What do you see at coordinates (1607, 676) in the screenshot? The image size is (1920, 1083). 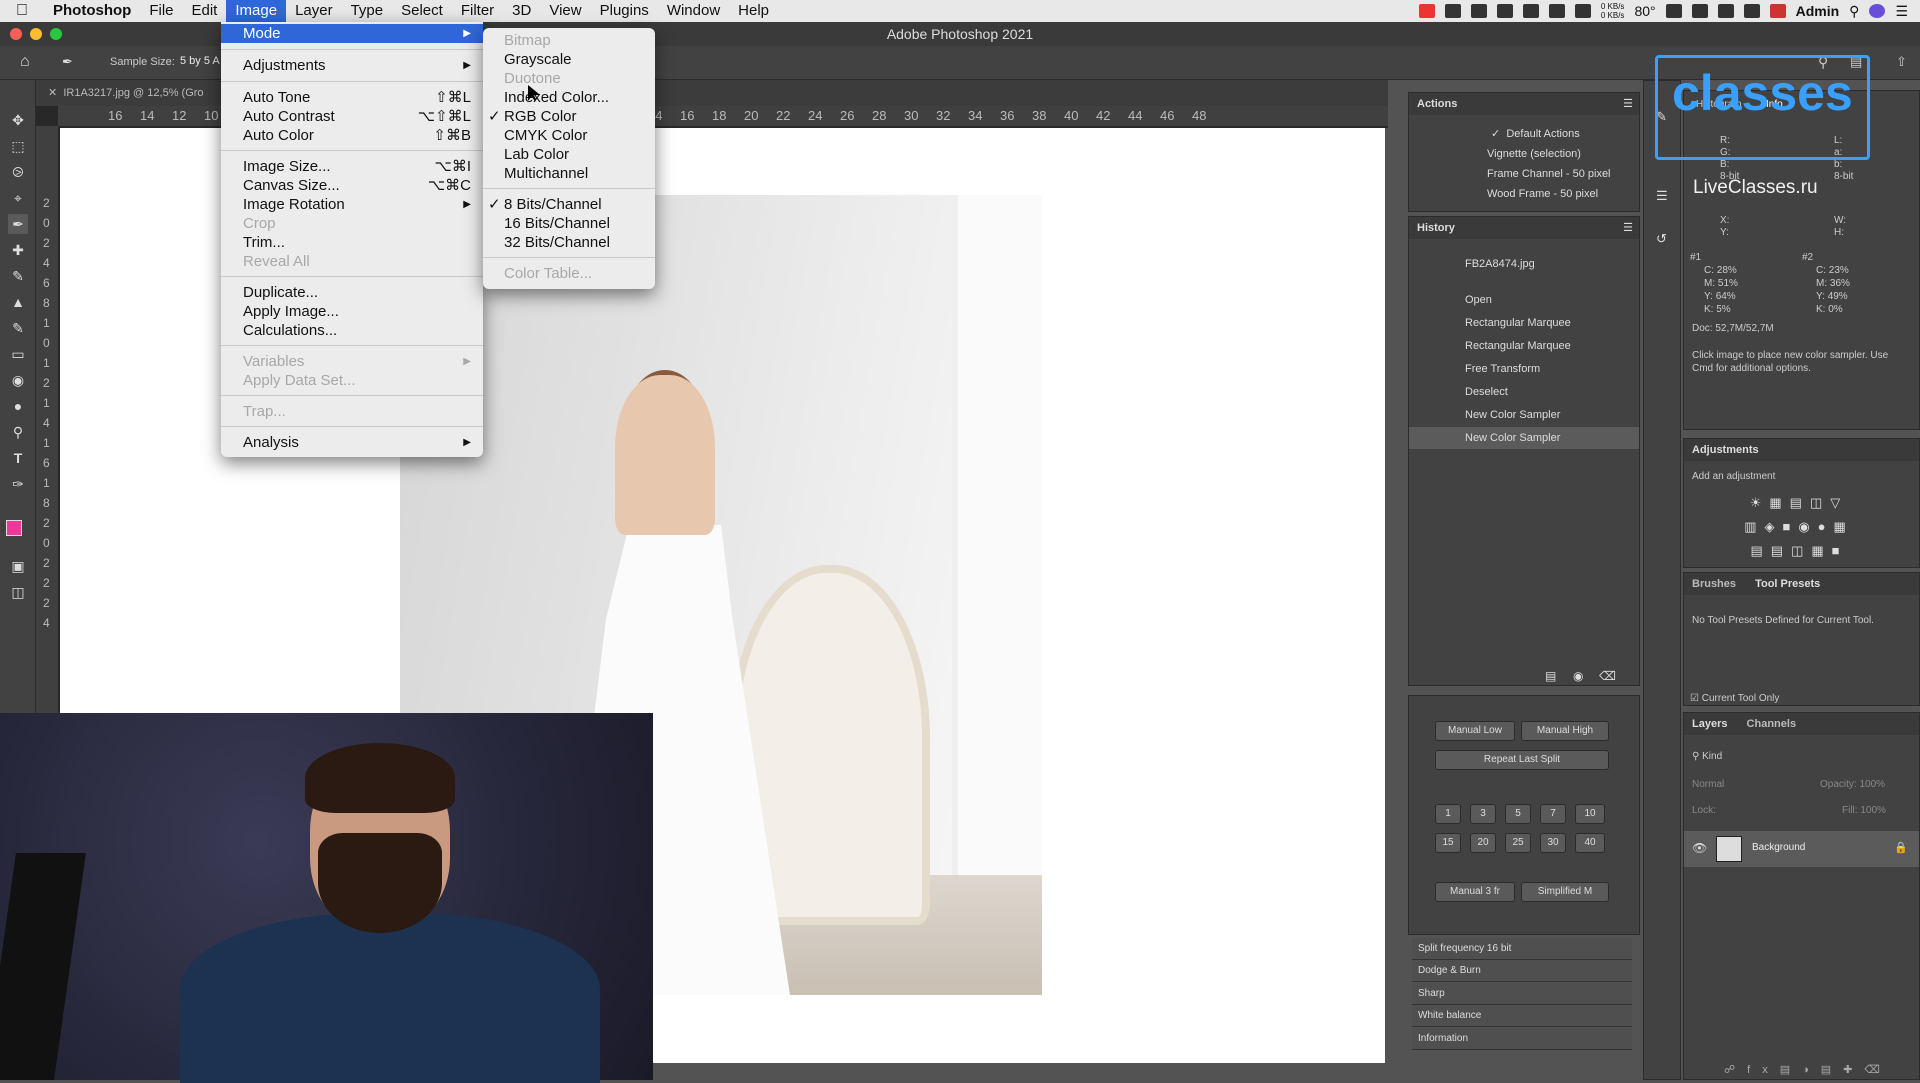 I see `trash-icon: ⌫` at bounding box center [1607, 676].